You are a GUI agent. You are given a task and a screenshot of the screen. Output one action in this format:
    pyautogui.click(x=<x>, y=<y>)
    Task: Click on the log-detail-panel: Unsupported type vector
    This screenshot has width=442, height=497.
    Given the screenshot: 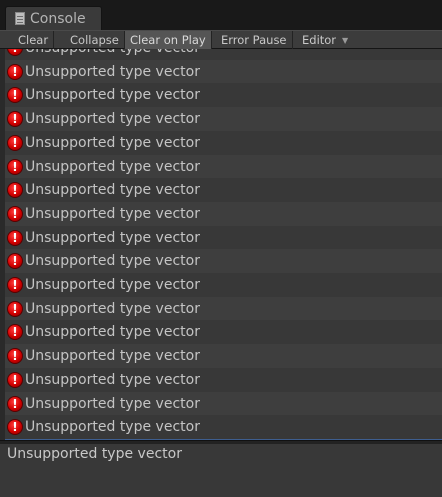 What is the action you would take?
    pyautogui.click(x=221, y=470)
    